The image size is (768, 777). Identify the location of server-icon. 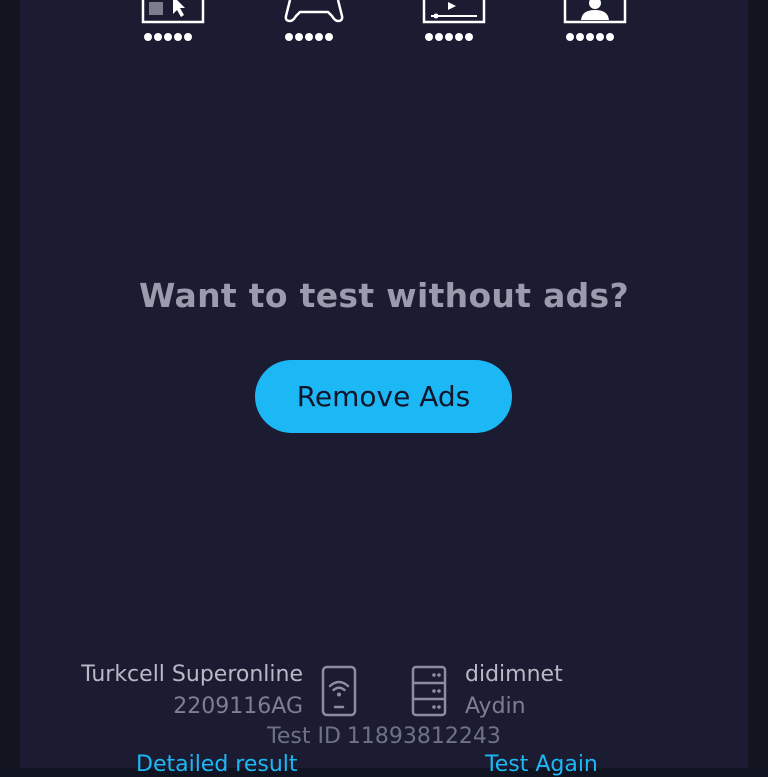
(429, 691).